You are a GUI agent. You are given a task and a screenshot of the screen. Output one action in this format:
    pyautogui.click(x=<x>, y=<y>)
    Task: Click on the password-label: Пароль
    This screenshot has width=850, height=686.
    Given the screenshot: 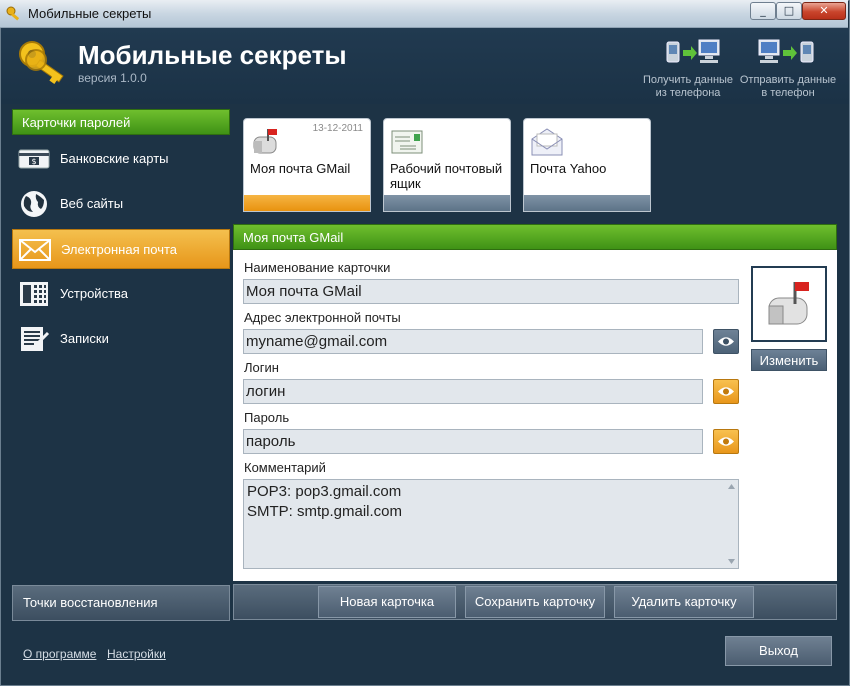 What is the action you would take?
    pyautogui.click(x=267, y=417)
    